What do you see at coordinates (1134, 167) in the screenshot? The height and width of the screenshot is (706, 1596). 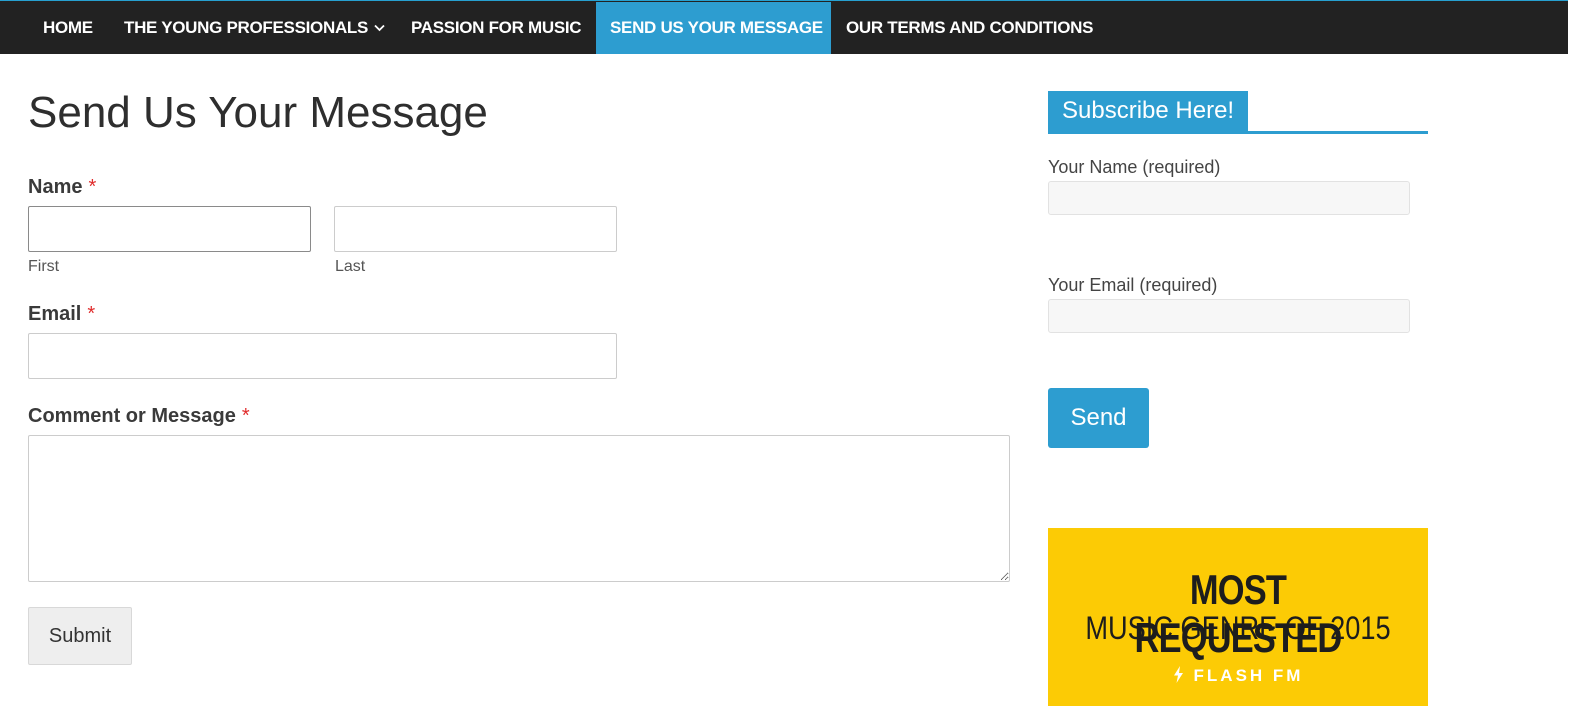 I see `subscribe-name-label: Your Name (required)` at bounding box center [1134, 167].